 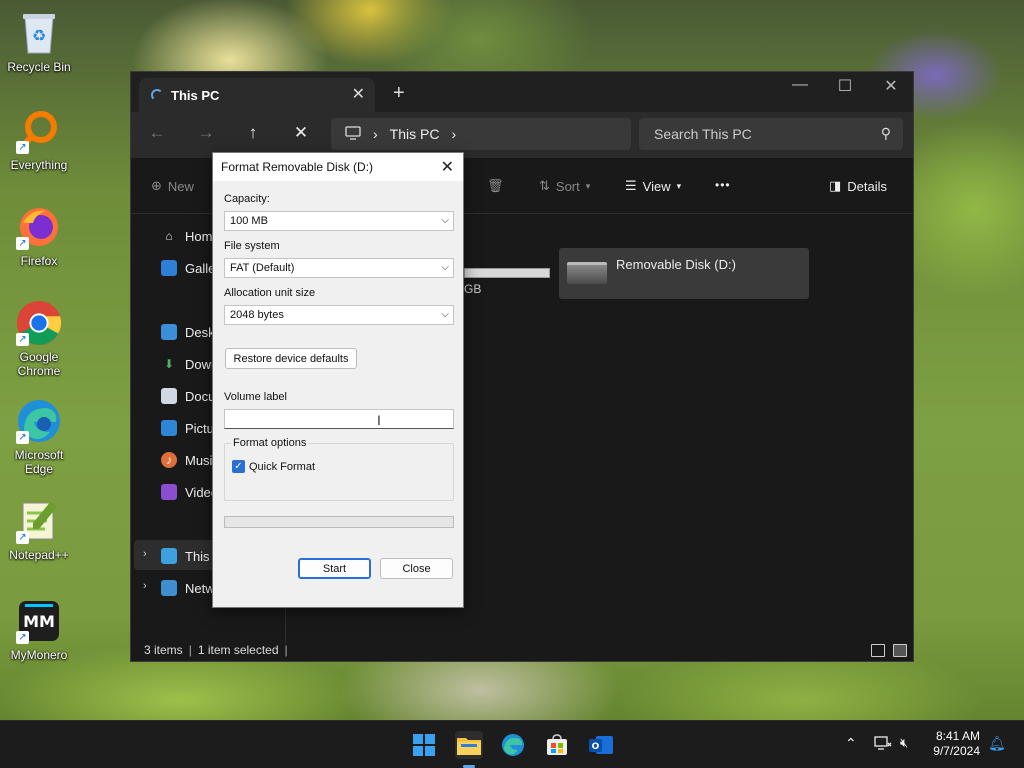 I want to click on removable-disk-item: Removable Disk (D:), so click(x=684, y=273).